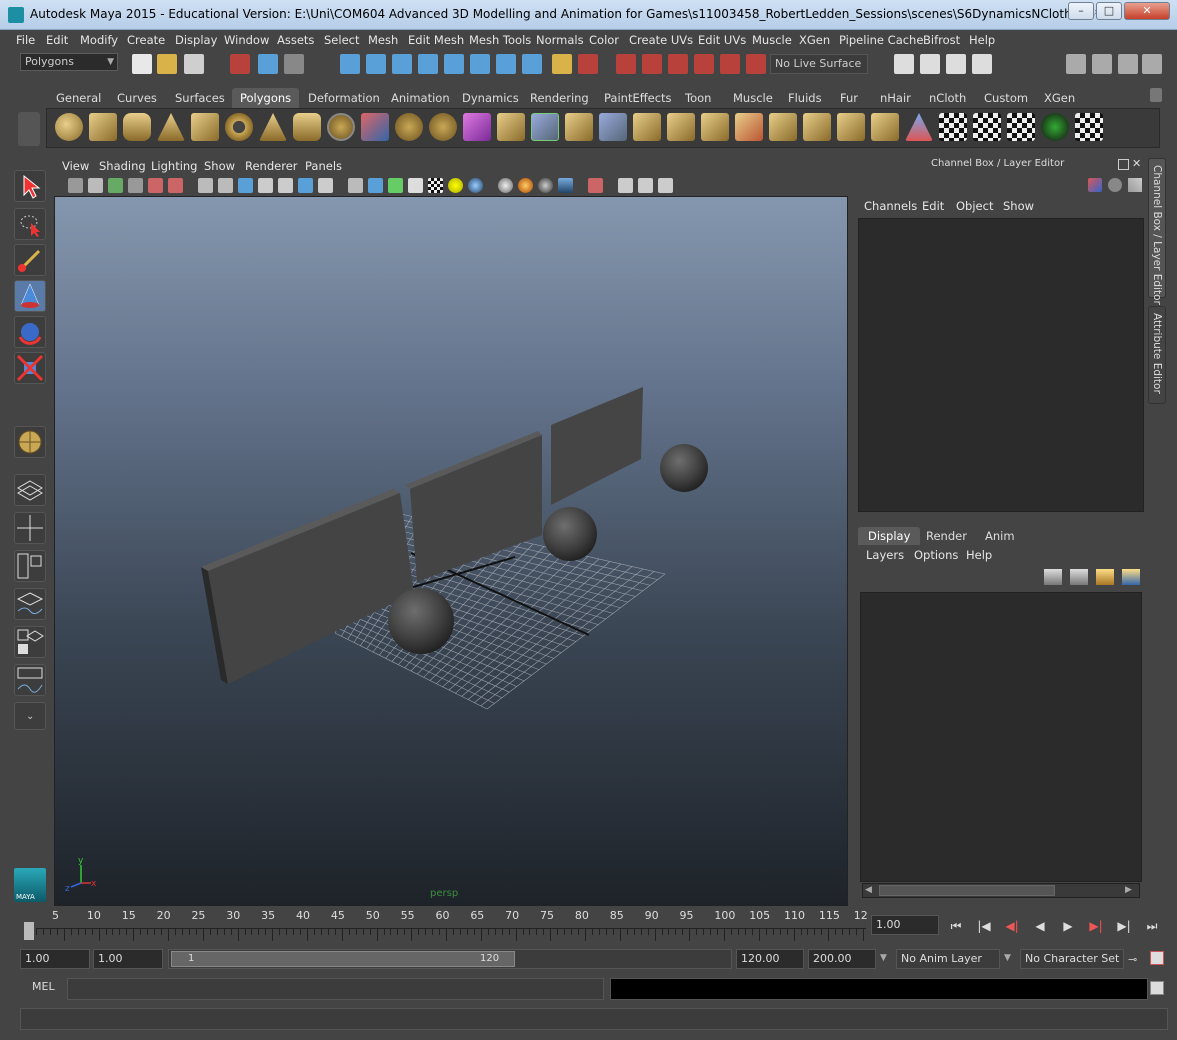 The height and width of the screenshot is (1040, 1177). I want to click on bookmark-icon, so click(115, 185).